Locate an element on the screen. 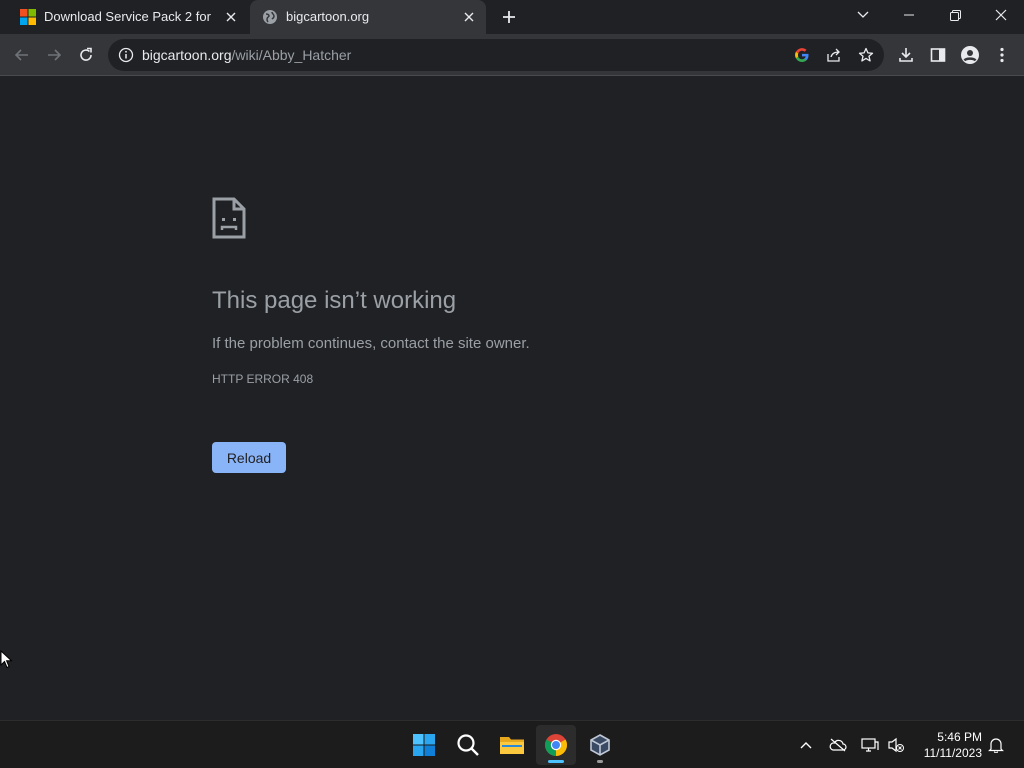 This screenshot has width=1024, height=768. taskbar-search-button is located at coordinates (468, 745).